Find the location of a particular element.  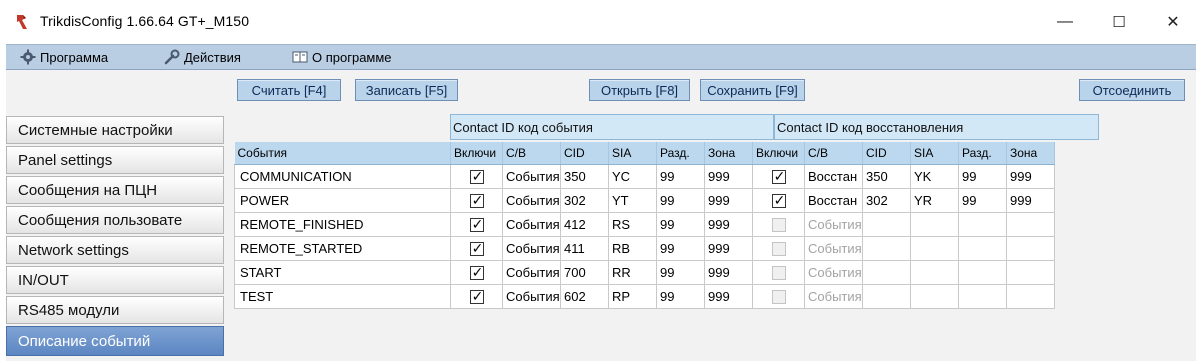

event-name-cell: POWER is located at coordinates (342, 200).